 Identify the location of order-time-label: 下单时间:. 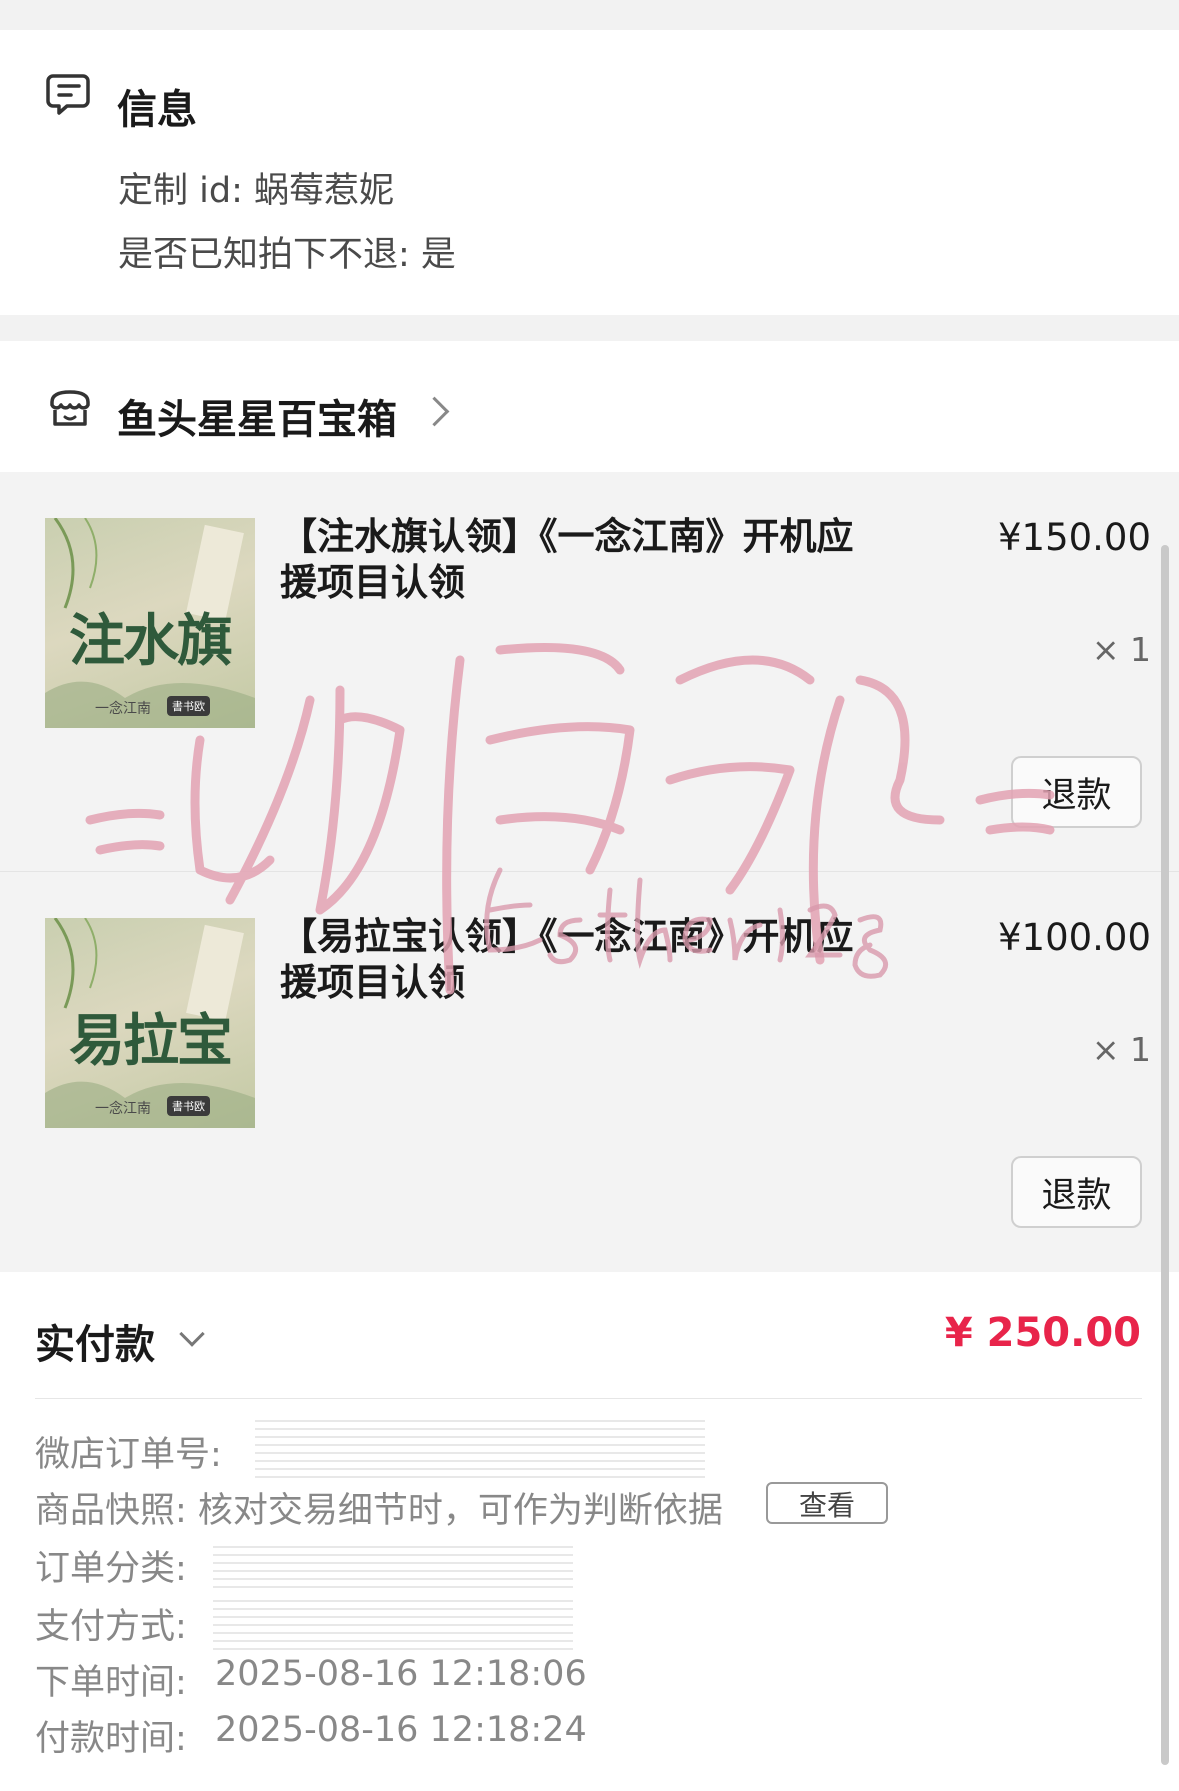
(111, 1683).